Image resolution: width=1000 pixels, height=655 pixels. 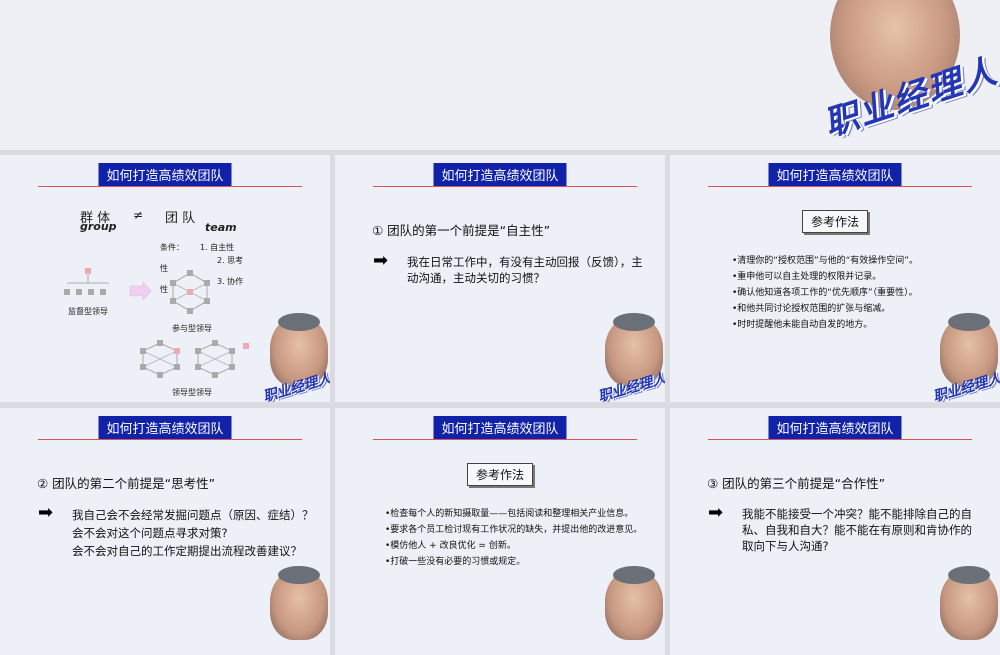 What do you see at coordinates (857, 514) in the screenshot?
I see `question-line: 我能不能接受一个冲突？能不能排除自己的自` at bounding box center [857, 514].